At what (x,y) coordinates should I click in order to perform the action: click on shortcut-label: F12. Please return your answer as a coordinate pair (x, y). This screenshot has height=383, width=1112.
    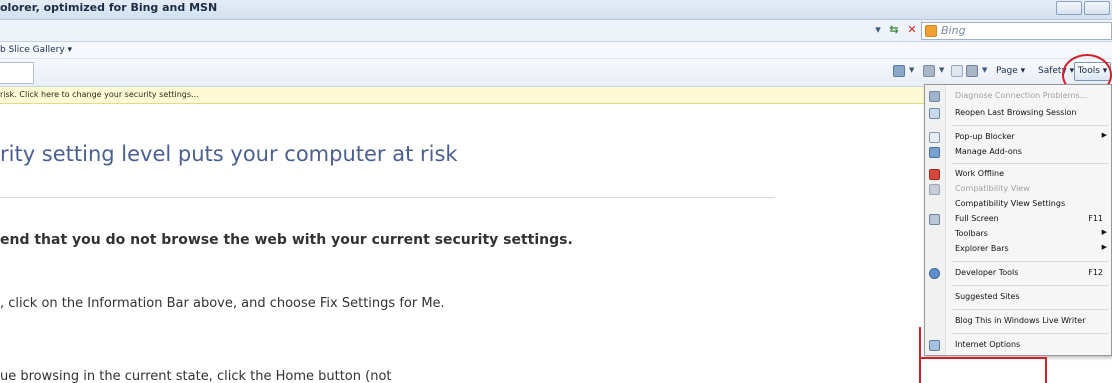
    Looking at the image, I should click on (1095, 272).